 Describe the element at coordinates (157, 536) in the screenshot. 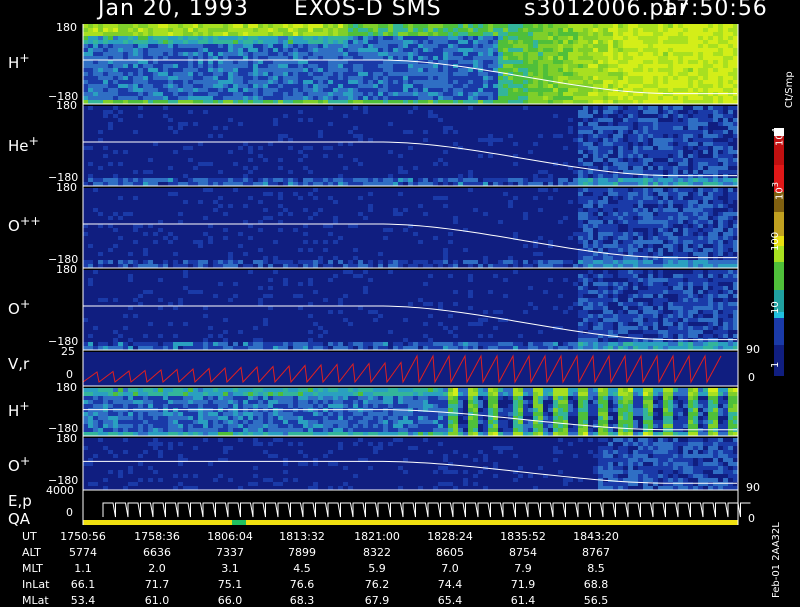

I see `footer-cell-ut: 1758:36` at that location.